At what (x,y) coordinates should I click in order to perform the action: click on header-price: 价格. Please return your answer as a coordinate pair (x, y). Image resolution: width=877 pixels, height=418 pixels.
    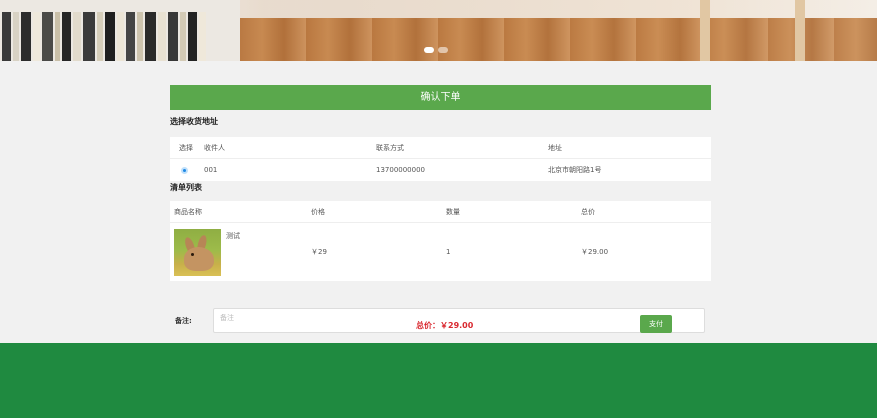
    Looking at the image, I should click on (318, 211).